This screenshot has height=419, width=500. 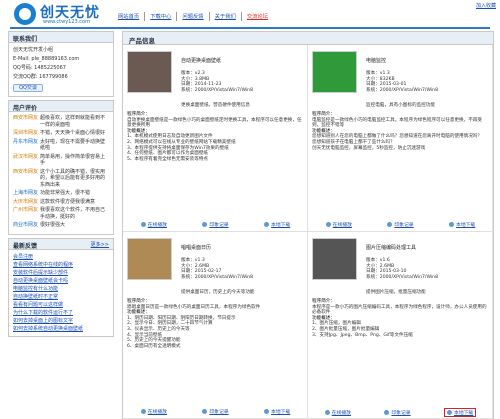 What do you see at coordinates (61, 225) in the screenshot?
I see `review-item: 商业市网友 很好很强大` at bounding box center [61, 225].